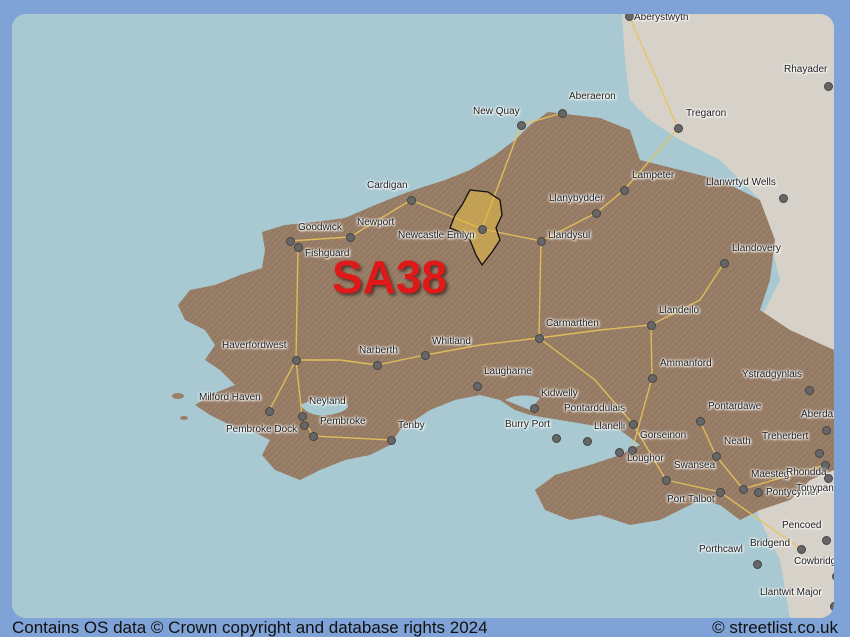 This screenshot has height=637, width=850. What do you see at coordinates (327, 401) in the screenshot?
I see `place-label: Neyland` at bounding box center [327, 401].